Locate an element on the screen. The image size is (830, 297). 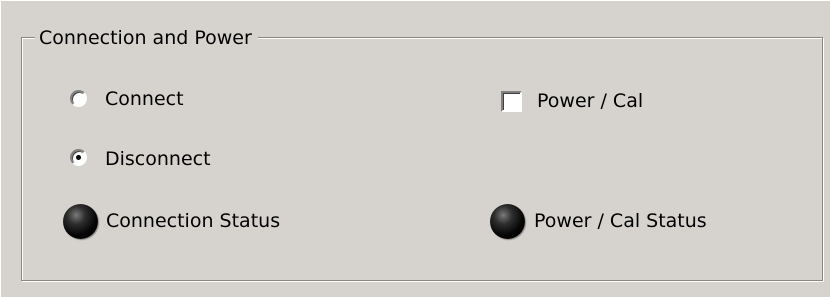
power-cal-status-led-icon is located at coordinates (507, 221).